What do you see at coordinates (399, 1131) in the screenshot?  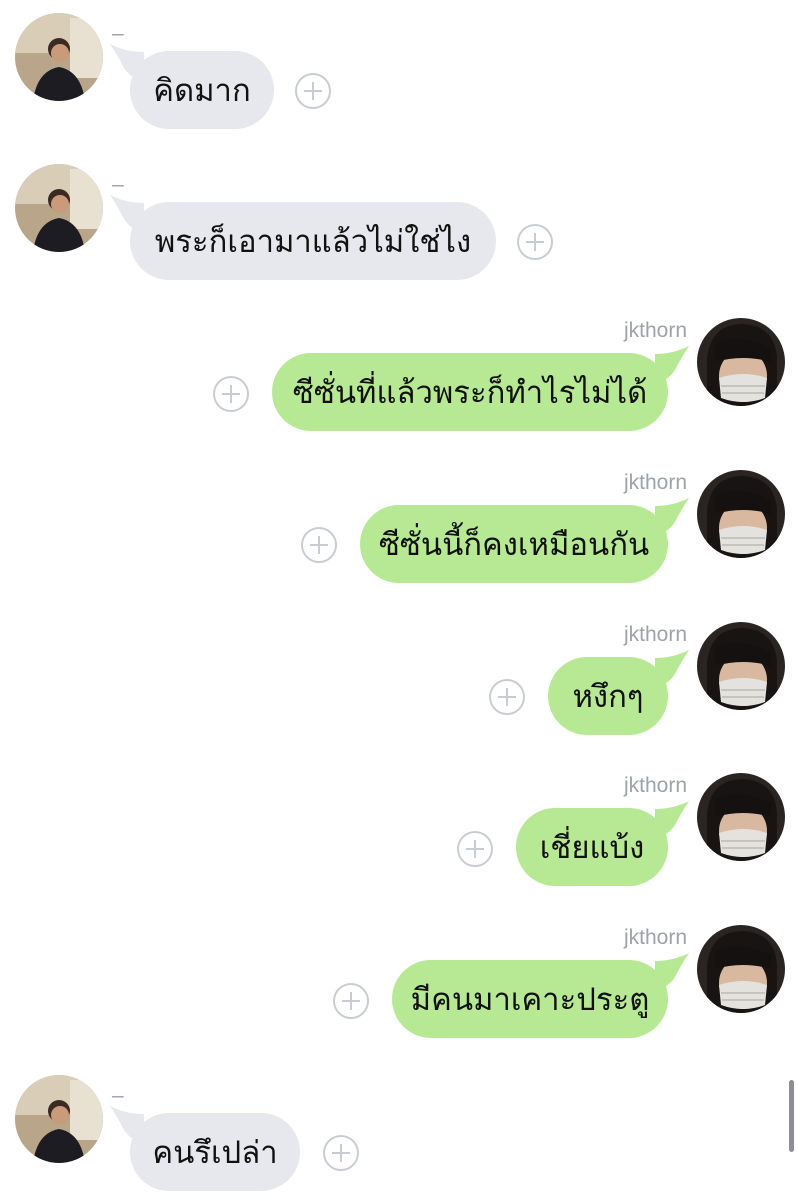 I see `message-row: – คนรึเปล่า` at bounding box center [399, 1131].